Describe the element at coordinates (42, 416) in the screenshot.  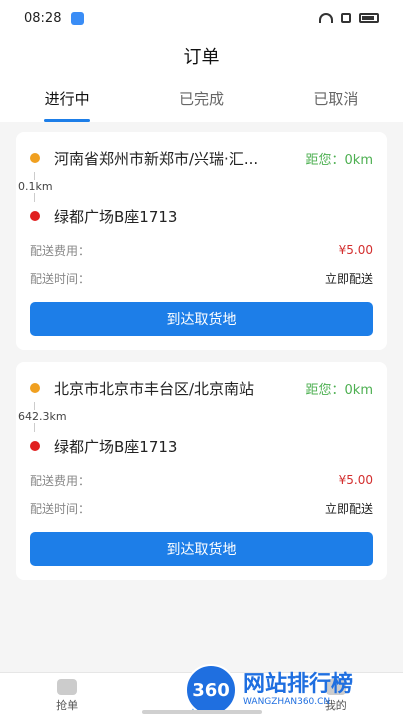
I see `route-distance: 642.3km` at that location.